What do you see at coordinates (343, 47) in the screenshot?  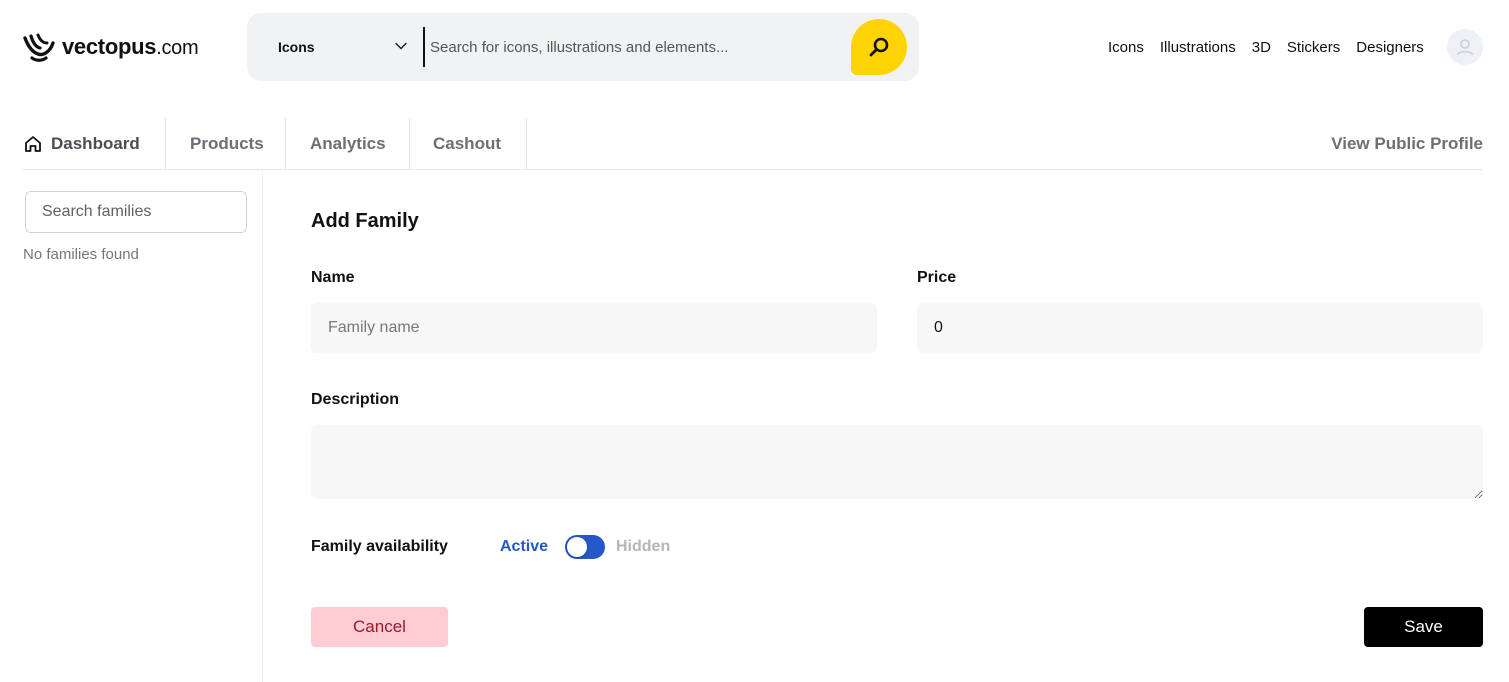 I see `search-type-dropdown: Icons` at bounding box center [343, 47].